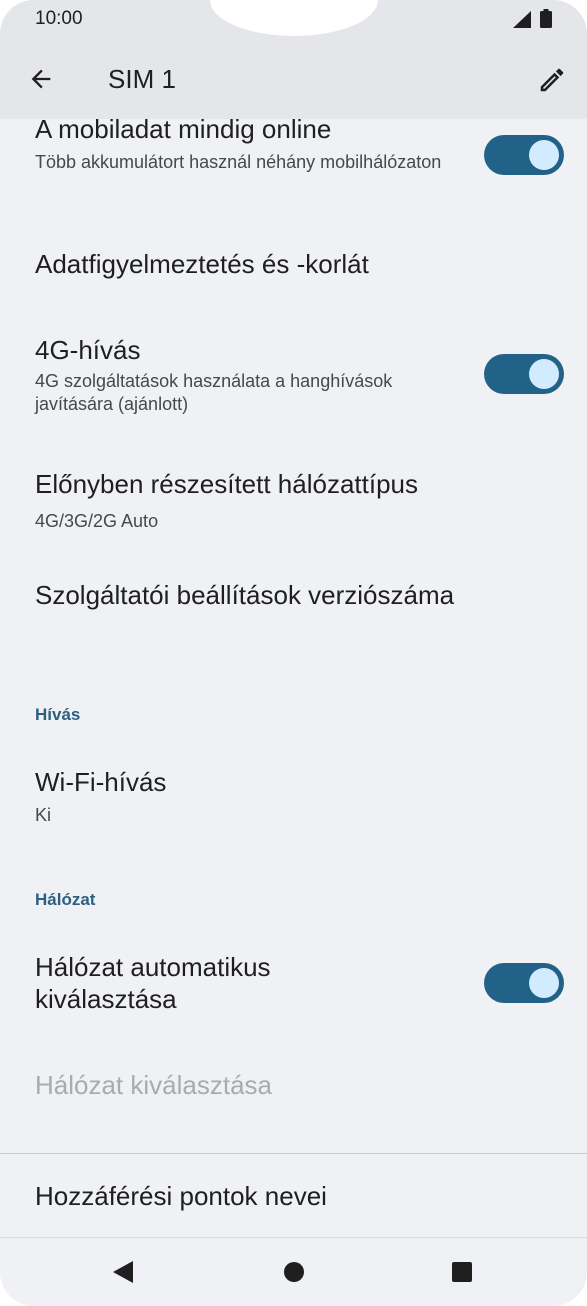 This screenshot has width=587, height=1306. I want to click on signal-icon, so click(522, 19).